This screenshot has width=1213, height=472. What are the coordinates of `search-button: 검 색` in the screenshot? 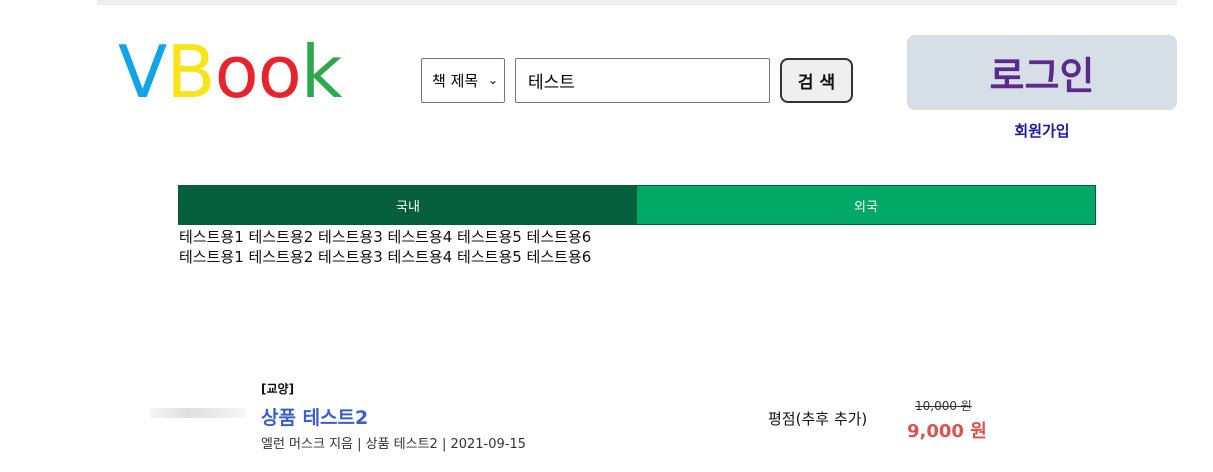 It's located at (816, 80).